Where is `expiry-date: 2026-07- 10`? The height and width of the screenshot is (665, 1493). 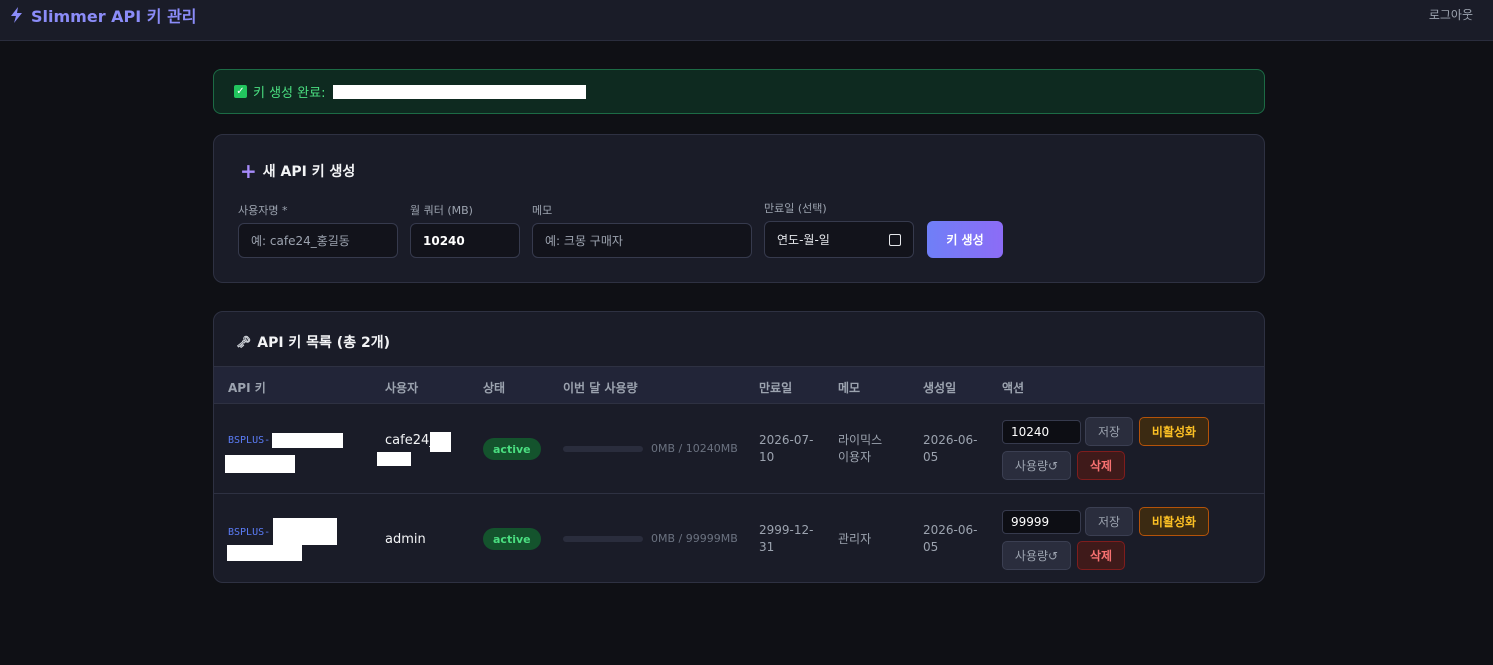
expiry-date: 2026-07- 10 is located at coordinates (786, 449).